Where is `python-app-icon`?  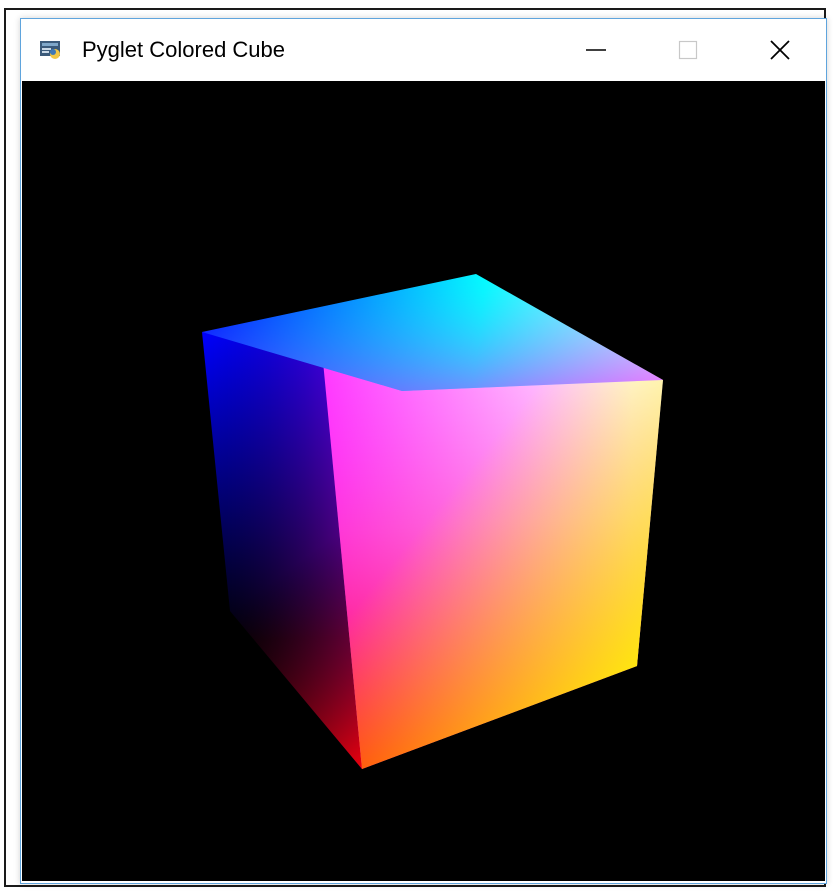
python-app-icon is located at coordinates (50, 50).